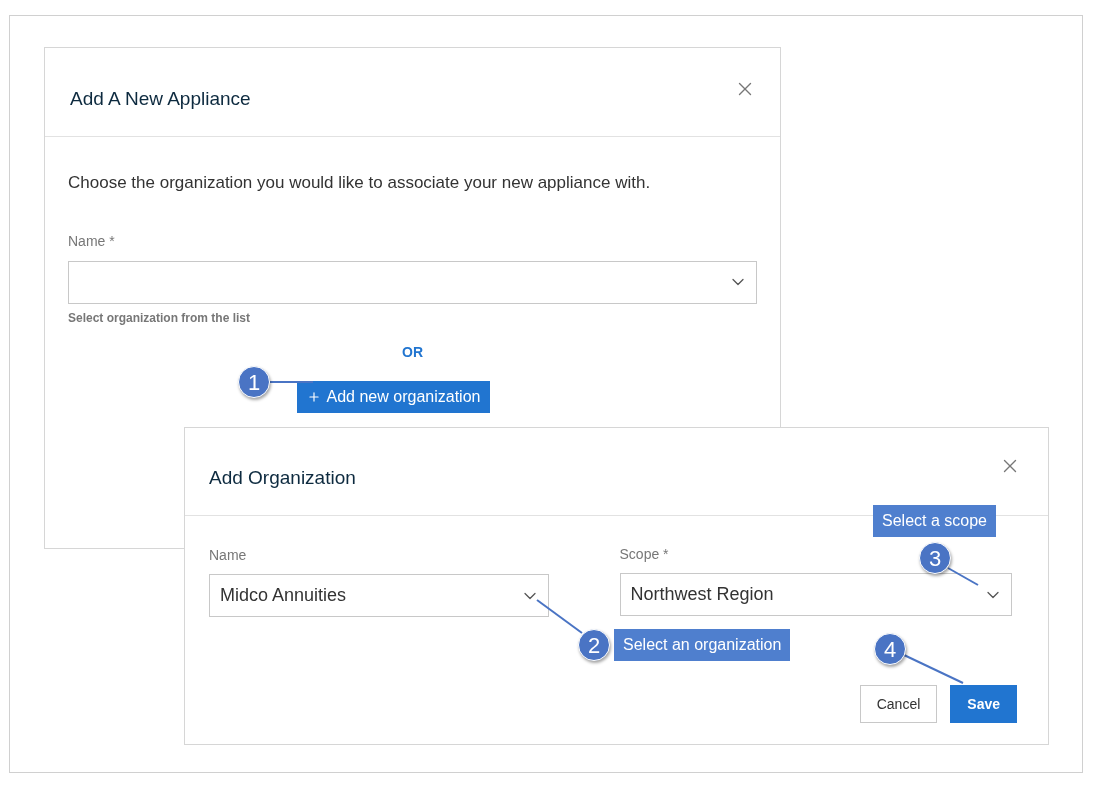 This screenshot has width=1097, height=795. Describe the element at coordinates (360, 183) in the screenshot. I see `intro-text: Choose the organization you would like to associate your new appliance with.` at that location.